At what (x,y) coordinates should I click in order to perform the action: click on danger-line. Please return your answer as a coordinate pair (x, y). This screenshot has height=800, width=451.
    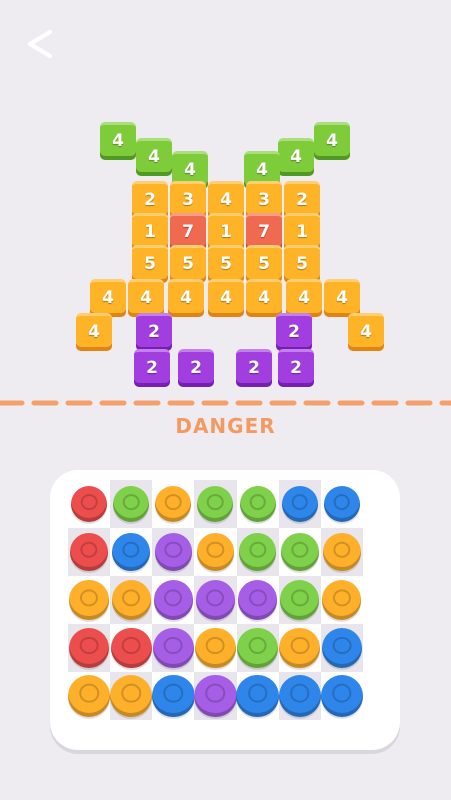
    Looking at the image, I should click on (225, 403).